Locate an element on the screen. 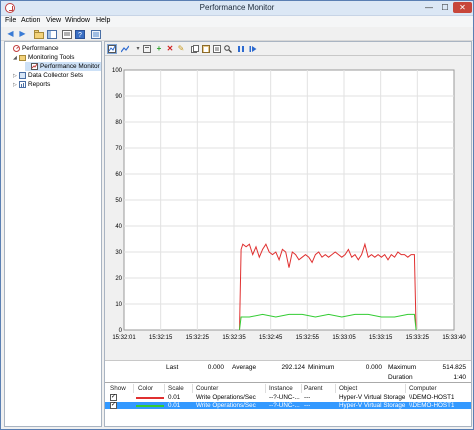 Image resolution: width=474 pixels, height=430 pixels. paste-counter-list-icon is located at coordinates (206, 49).